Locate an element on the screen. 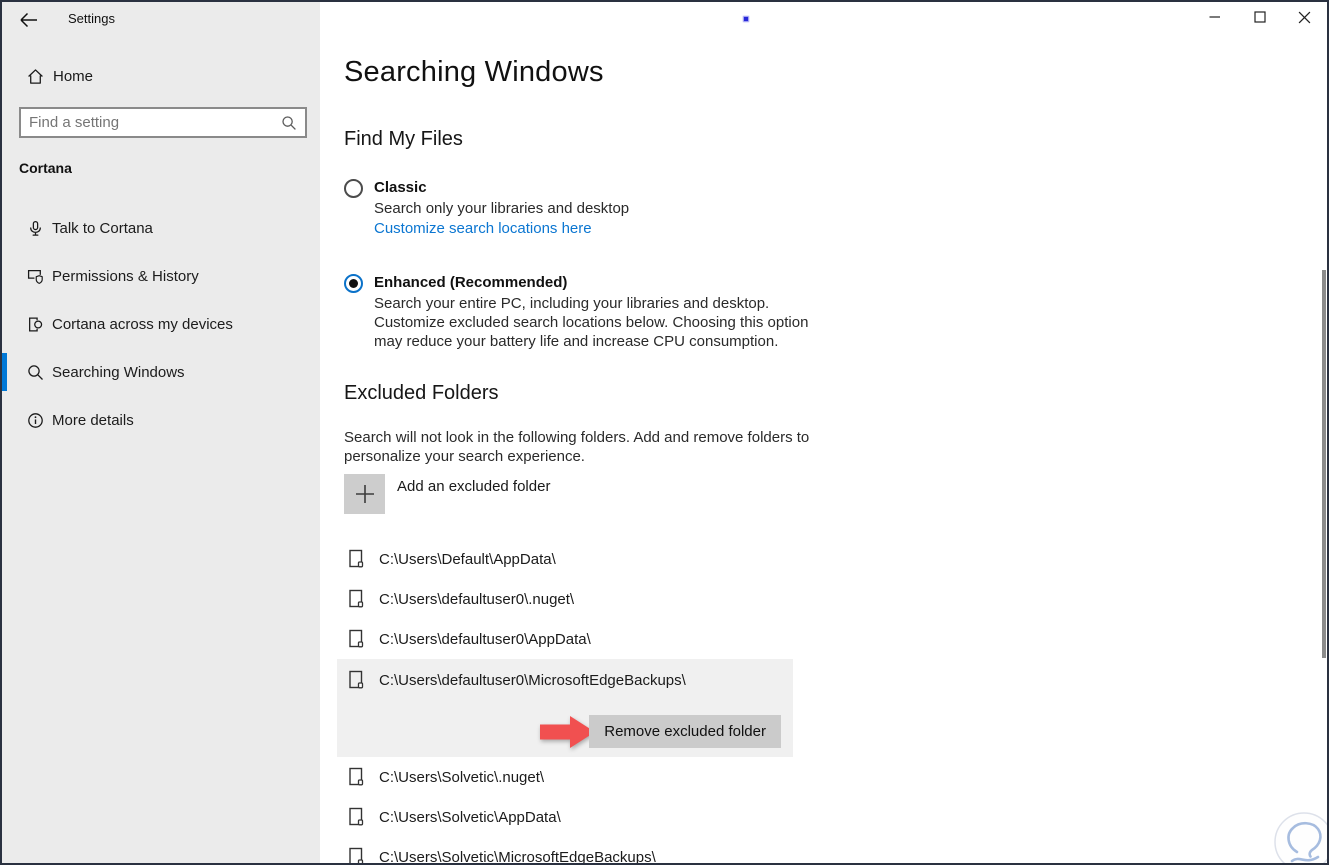 The height and width of the screenshot is (865, 1329). permissions-icon is located at coordinates (35, 276).